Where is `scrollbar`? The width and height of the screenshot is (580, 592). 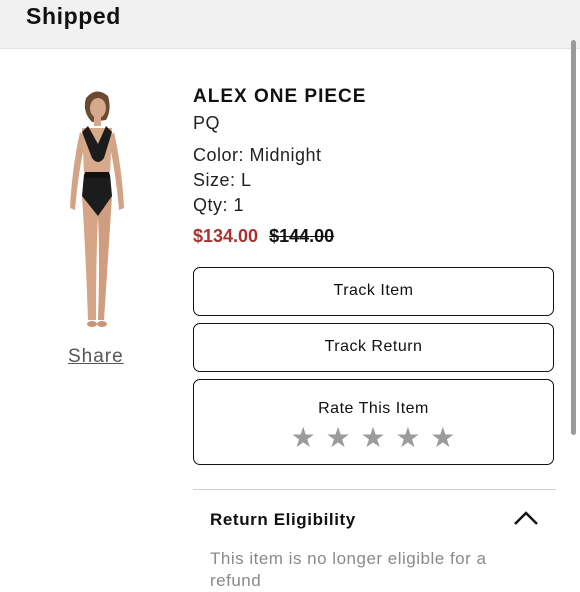
scrollbar is located at coordinates (573, 237).